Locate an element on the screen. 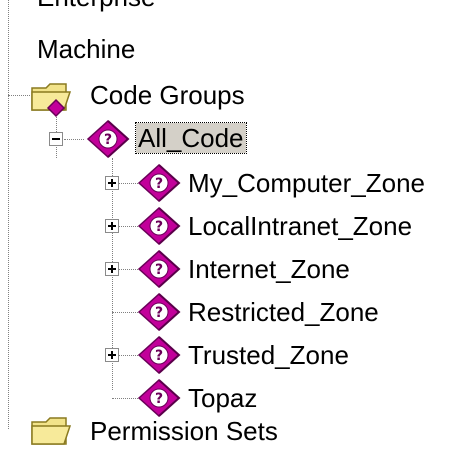 This screenshot has height=454, width=450. tree-collapse-button is located at coordinates (56, 139).